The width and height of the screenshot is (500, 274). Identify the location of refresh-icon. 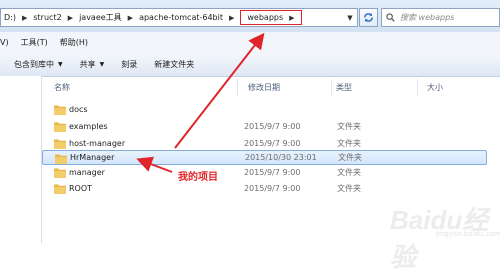
(368, 17).